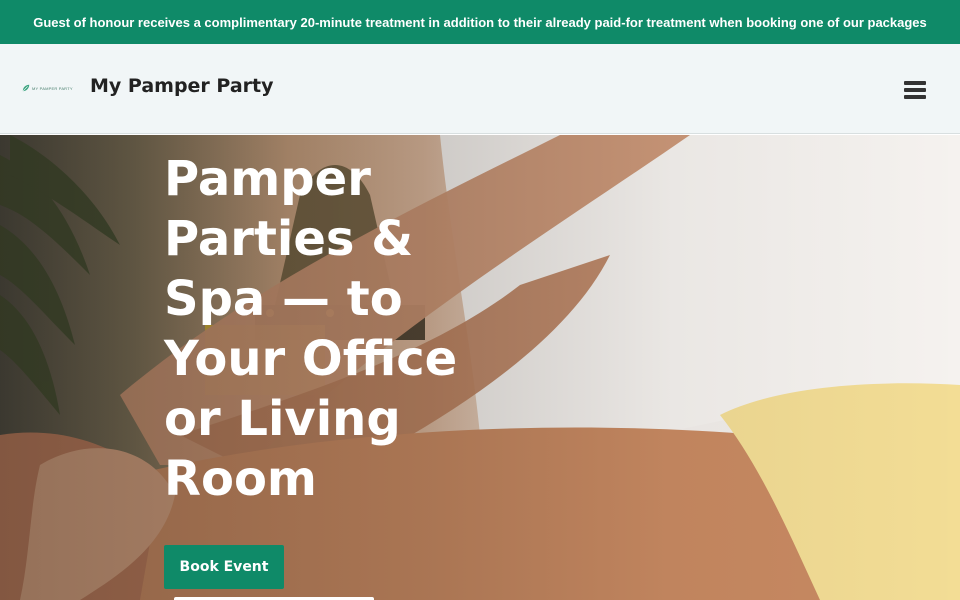 Image resolution: width=960 pixels, height=600 pixels. What do you see at coordinates (26, 88) in the screenshot?
I see `leaf-logo-icon` at bounding box center [26, 88].